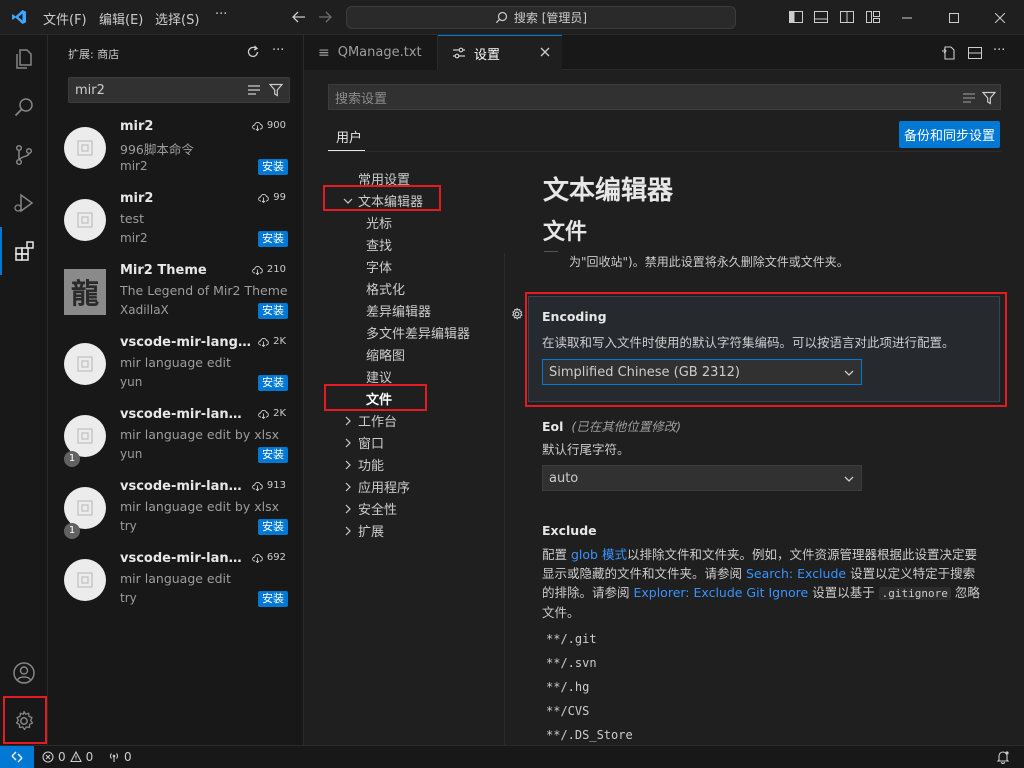 Image resolution: width=1024 pixels, height=768 pixels. Describe the element at coordinates (24, 390) in the screenshot. I see `activity-bar` at that location.